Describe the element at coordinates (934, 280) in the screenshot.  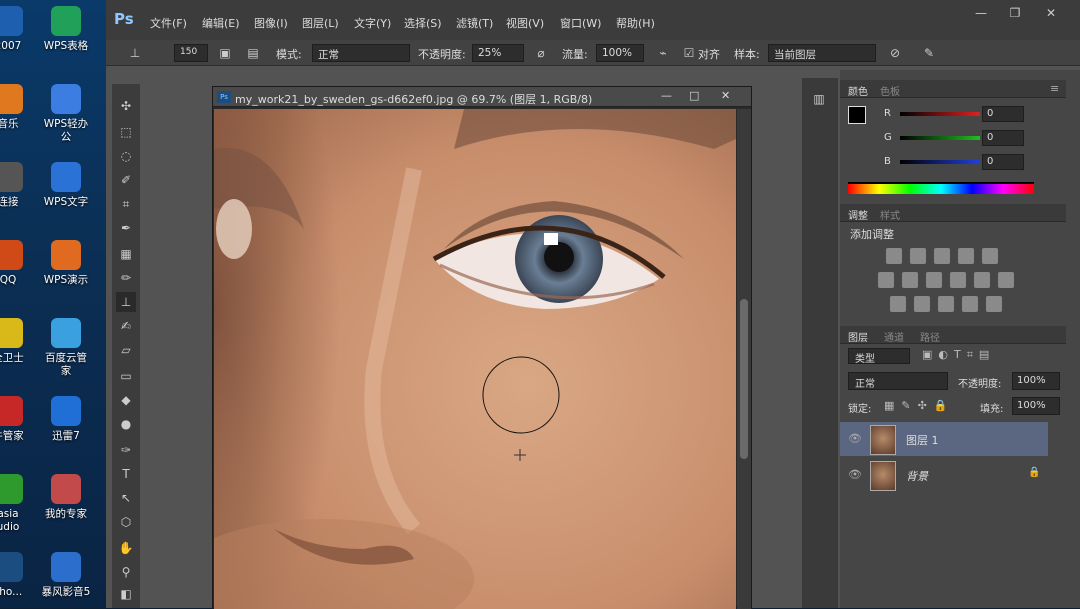
I see `black-white-icon` at that location.